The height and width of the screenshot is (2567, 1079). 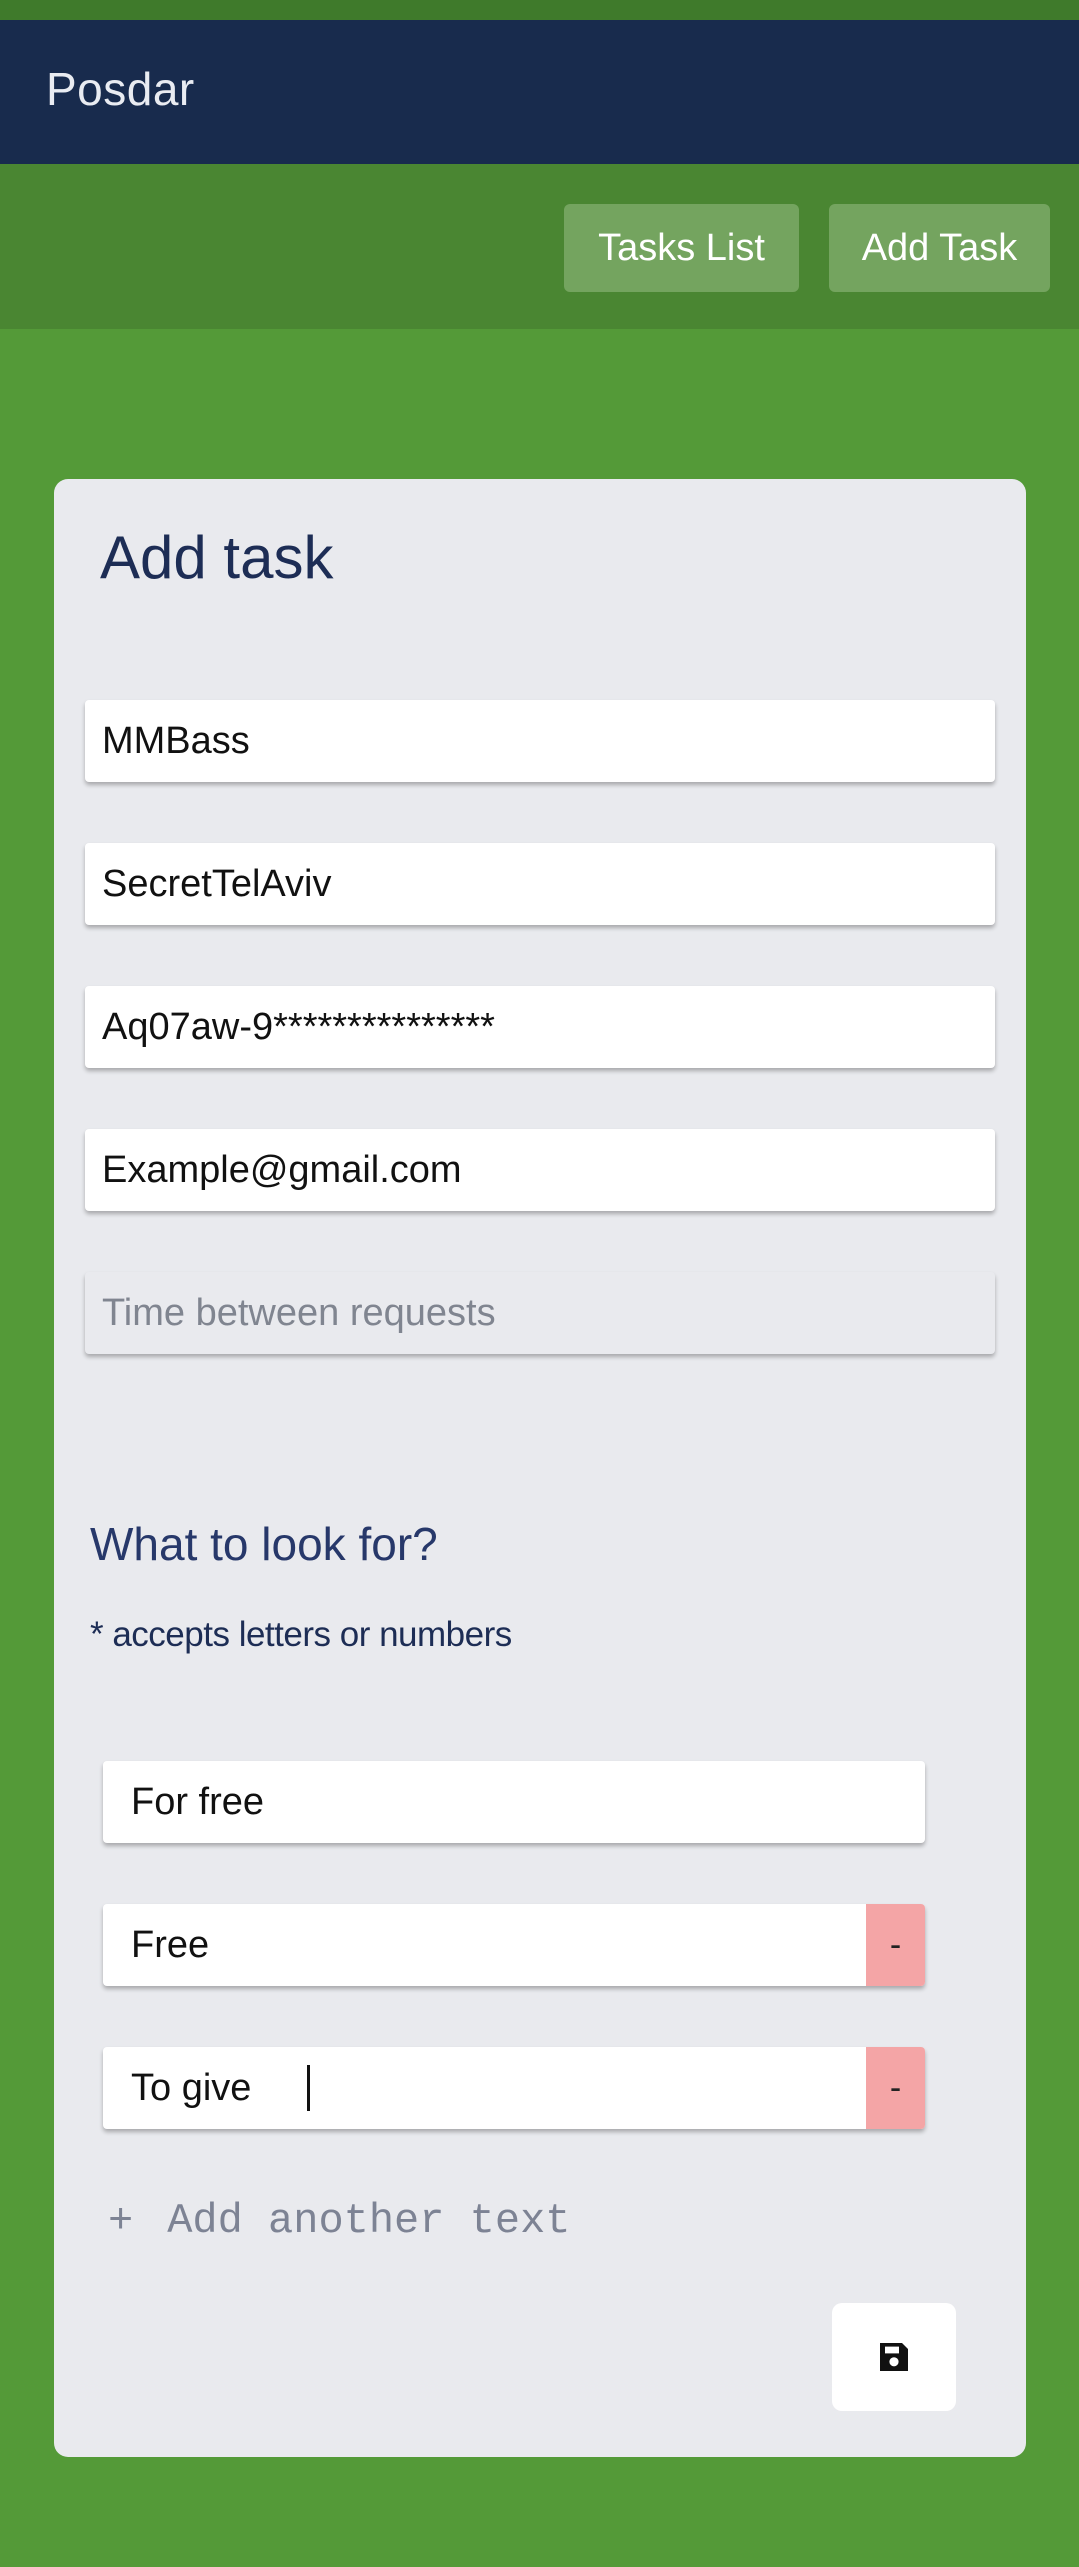 What do you see at coordinates (369, 2221) in the screenshot?
I see `add-another-text-label: Add another text` at bounding box center [369, 2221].